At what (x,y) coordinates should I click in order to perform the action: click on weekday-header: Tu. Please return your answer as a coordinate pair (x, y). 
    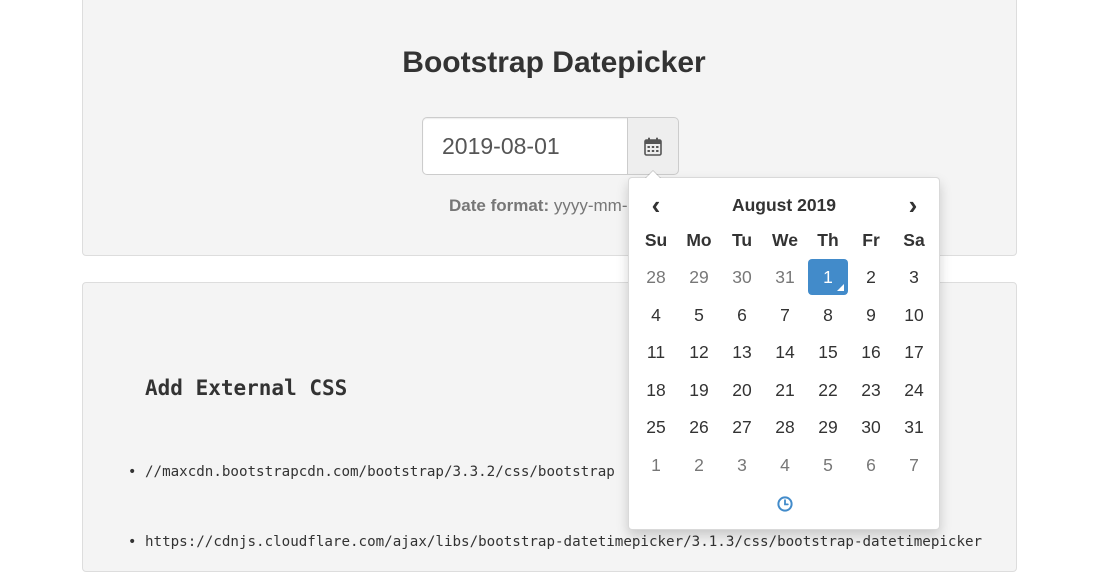
    Looking at the image, I should click on (742, 240).